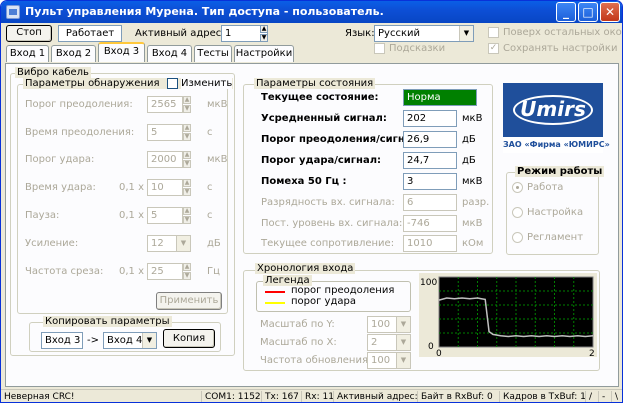  Describe the element at coordinates (52, 243) in the screenshot. I see `detect-row-label: Усиление:` at that location.